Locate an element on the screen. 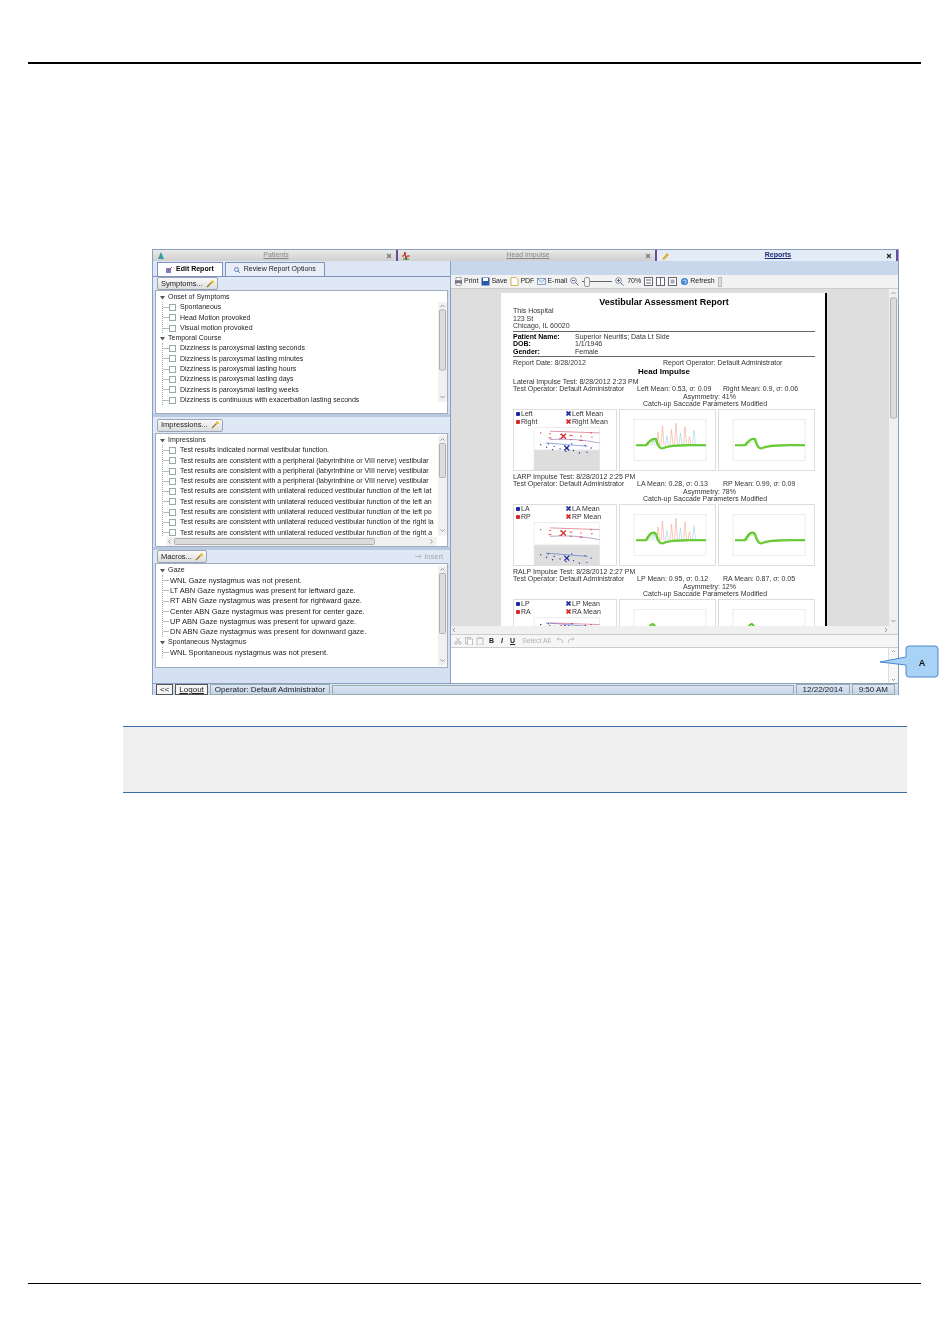 The width and height of the screenshot is (950, 1318). logout-button: Logout is located at coordinates (191, 689).